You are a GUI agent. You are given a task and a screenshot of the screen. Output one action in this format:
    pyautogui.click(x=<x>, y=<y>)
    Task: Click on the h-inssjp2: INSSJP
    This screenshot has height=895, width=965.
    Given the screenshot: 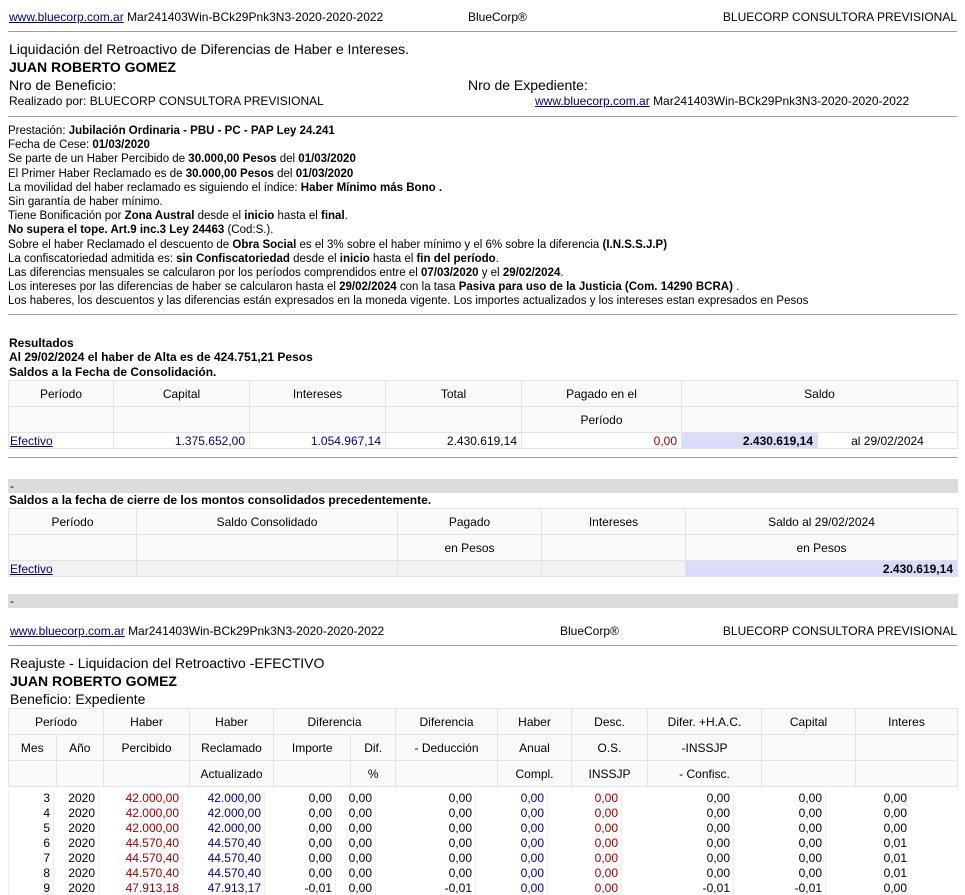 What is the action you would take?
    pyautogui.click(x=609, y=773)
    